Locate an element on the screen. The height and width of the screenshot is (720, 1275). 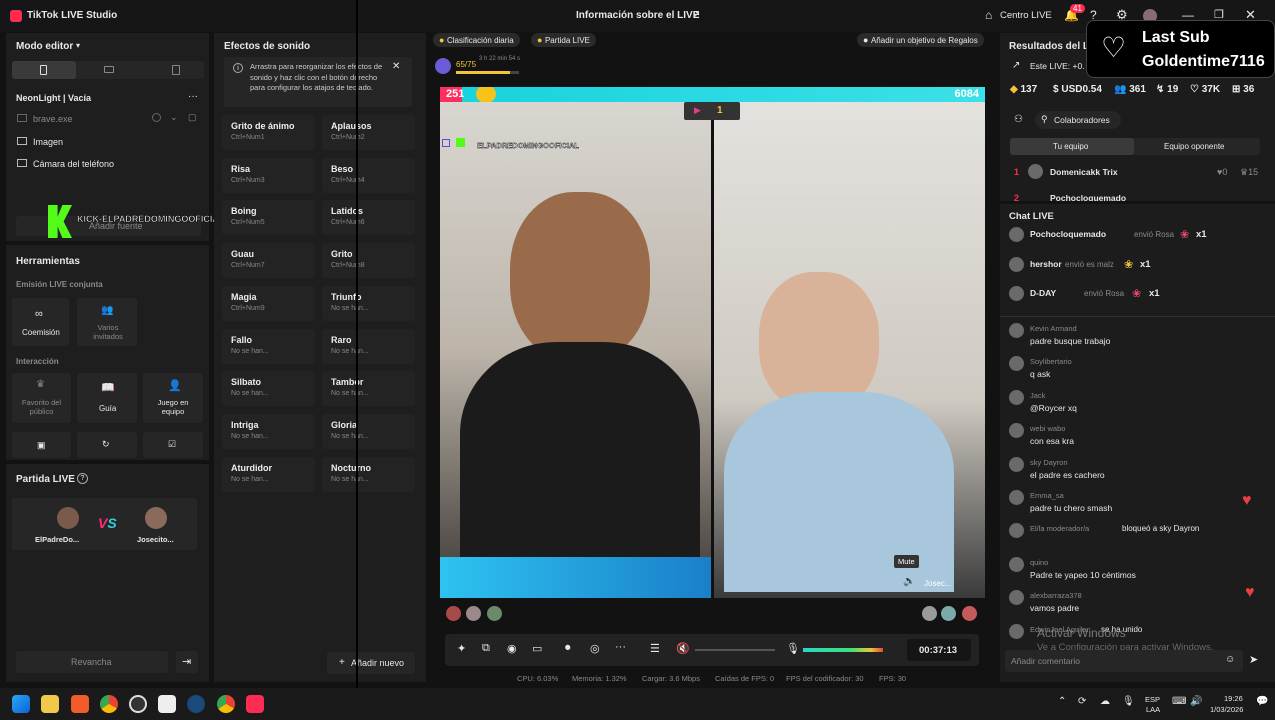
sound-effect-button: Grito de ánimo Ctrl+Num1 is located at coordinates (268, 132).